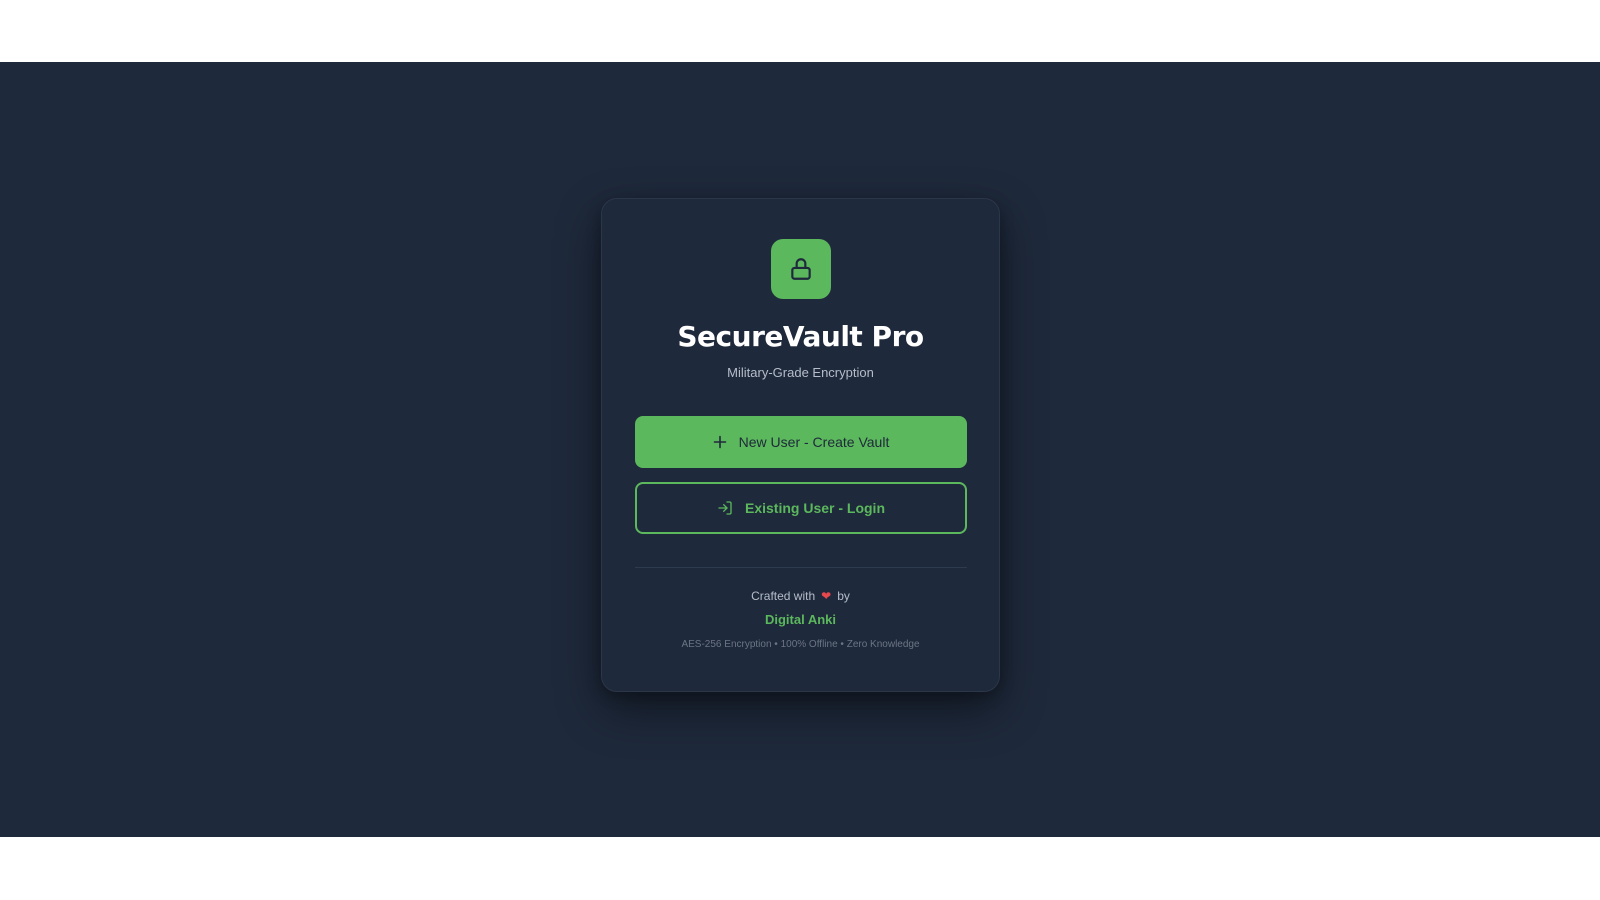  I want to click on app-subtitle: Military-Grade Encryption, so click(800, 372).